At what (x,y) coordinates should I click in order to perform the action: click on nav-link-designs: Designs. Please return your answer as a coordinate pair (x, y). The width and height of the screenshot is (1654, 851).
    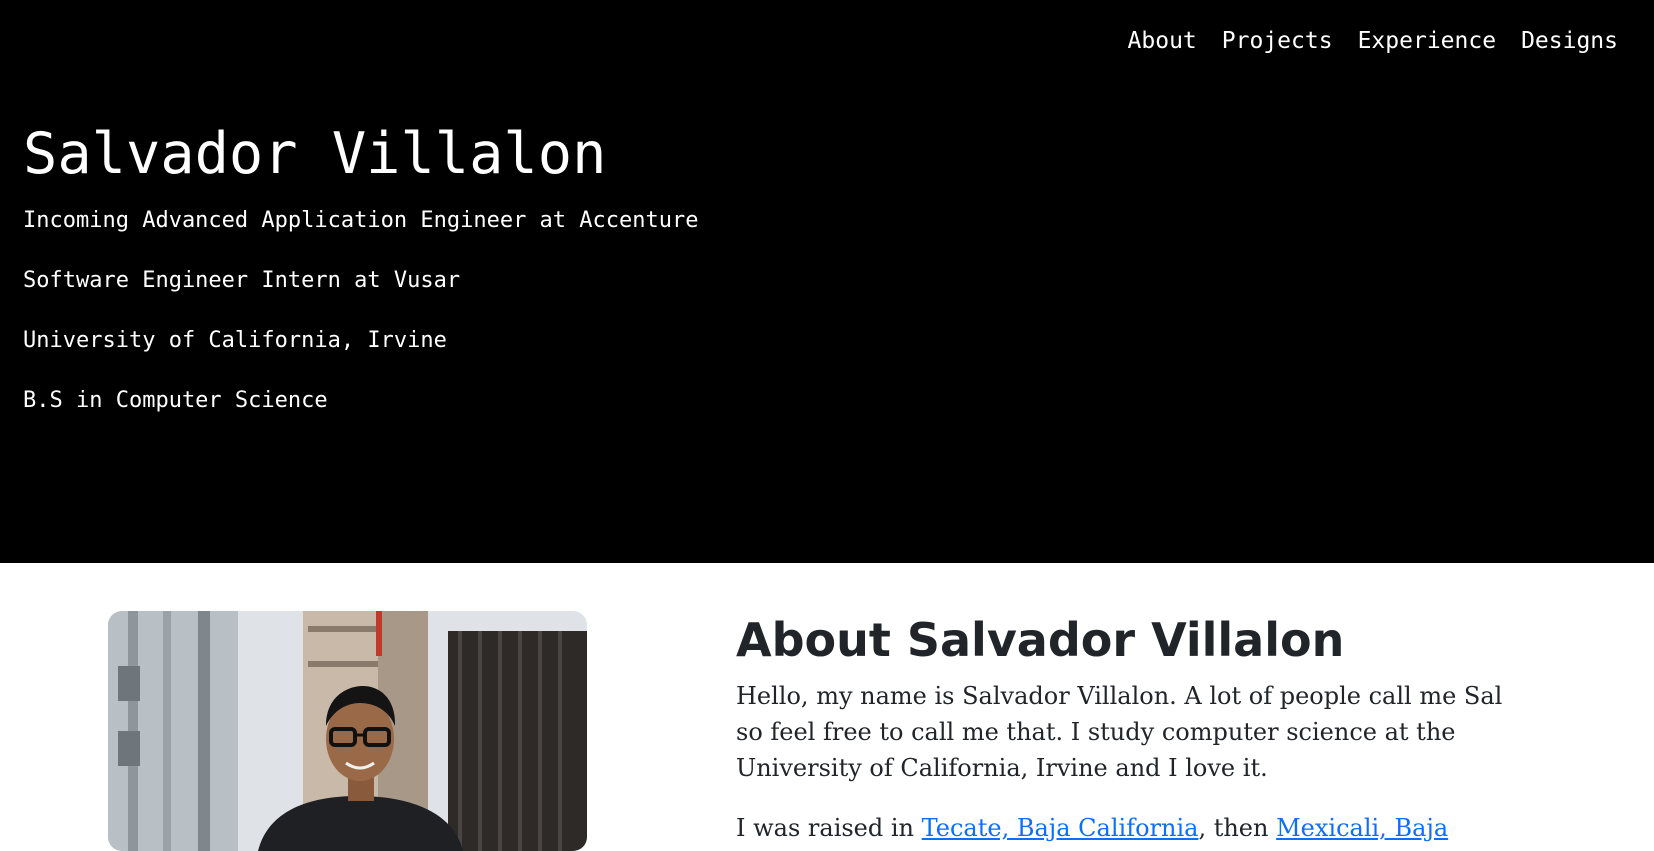
    Looking at the image, I should click on (1569, 41).